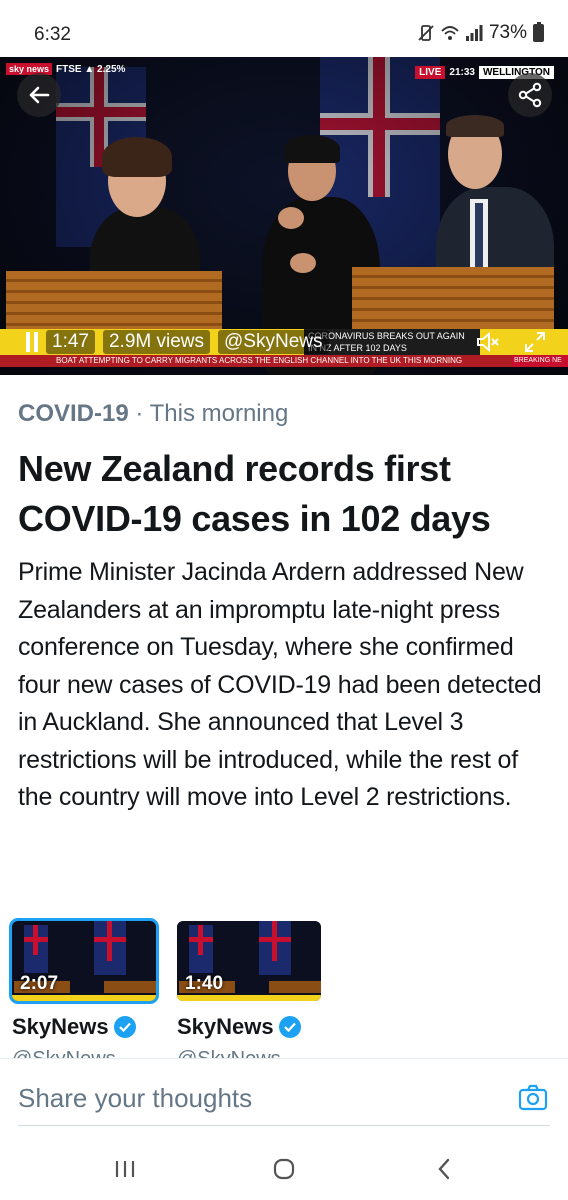 This screenshot has width=568, height=1200. What do you see at coordinates (430, 72) in the screenshot?
I see `live-badge: LIVE` at bounding box center [430, 72].